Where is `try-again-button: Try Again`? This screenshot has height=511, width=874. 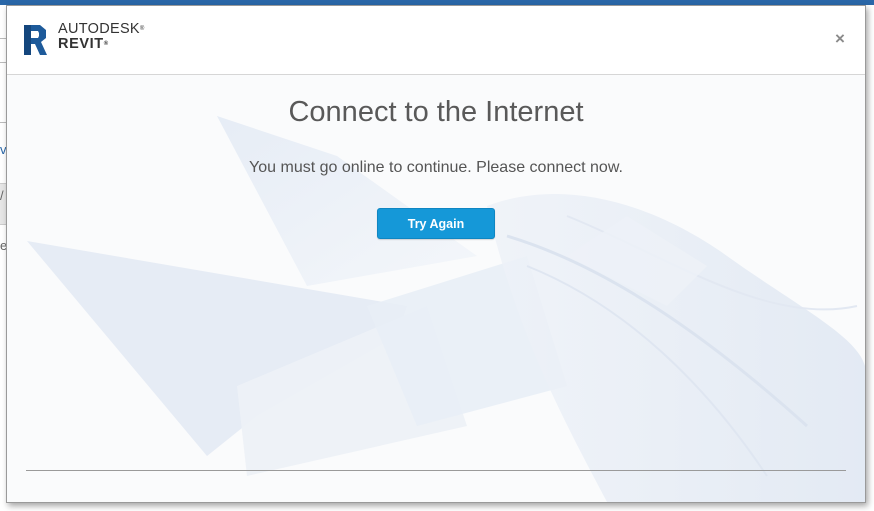 try-again-button: Try Again is located at coordinates (436, 223).